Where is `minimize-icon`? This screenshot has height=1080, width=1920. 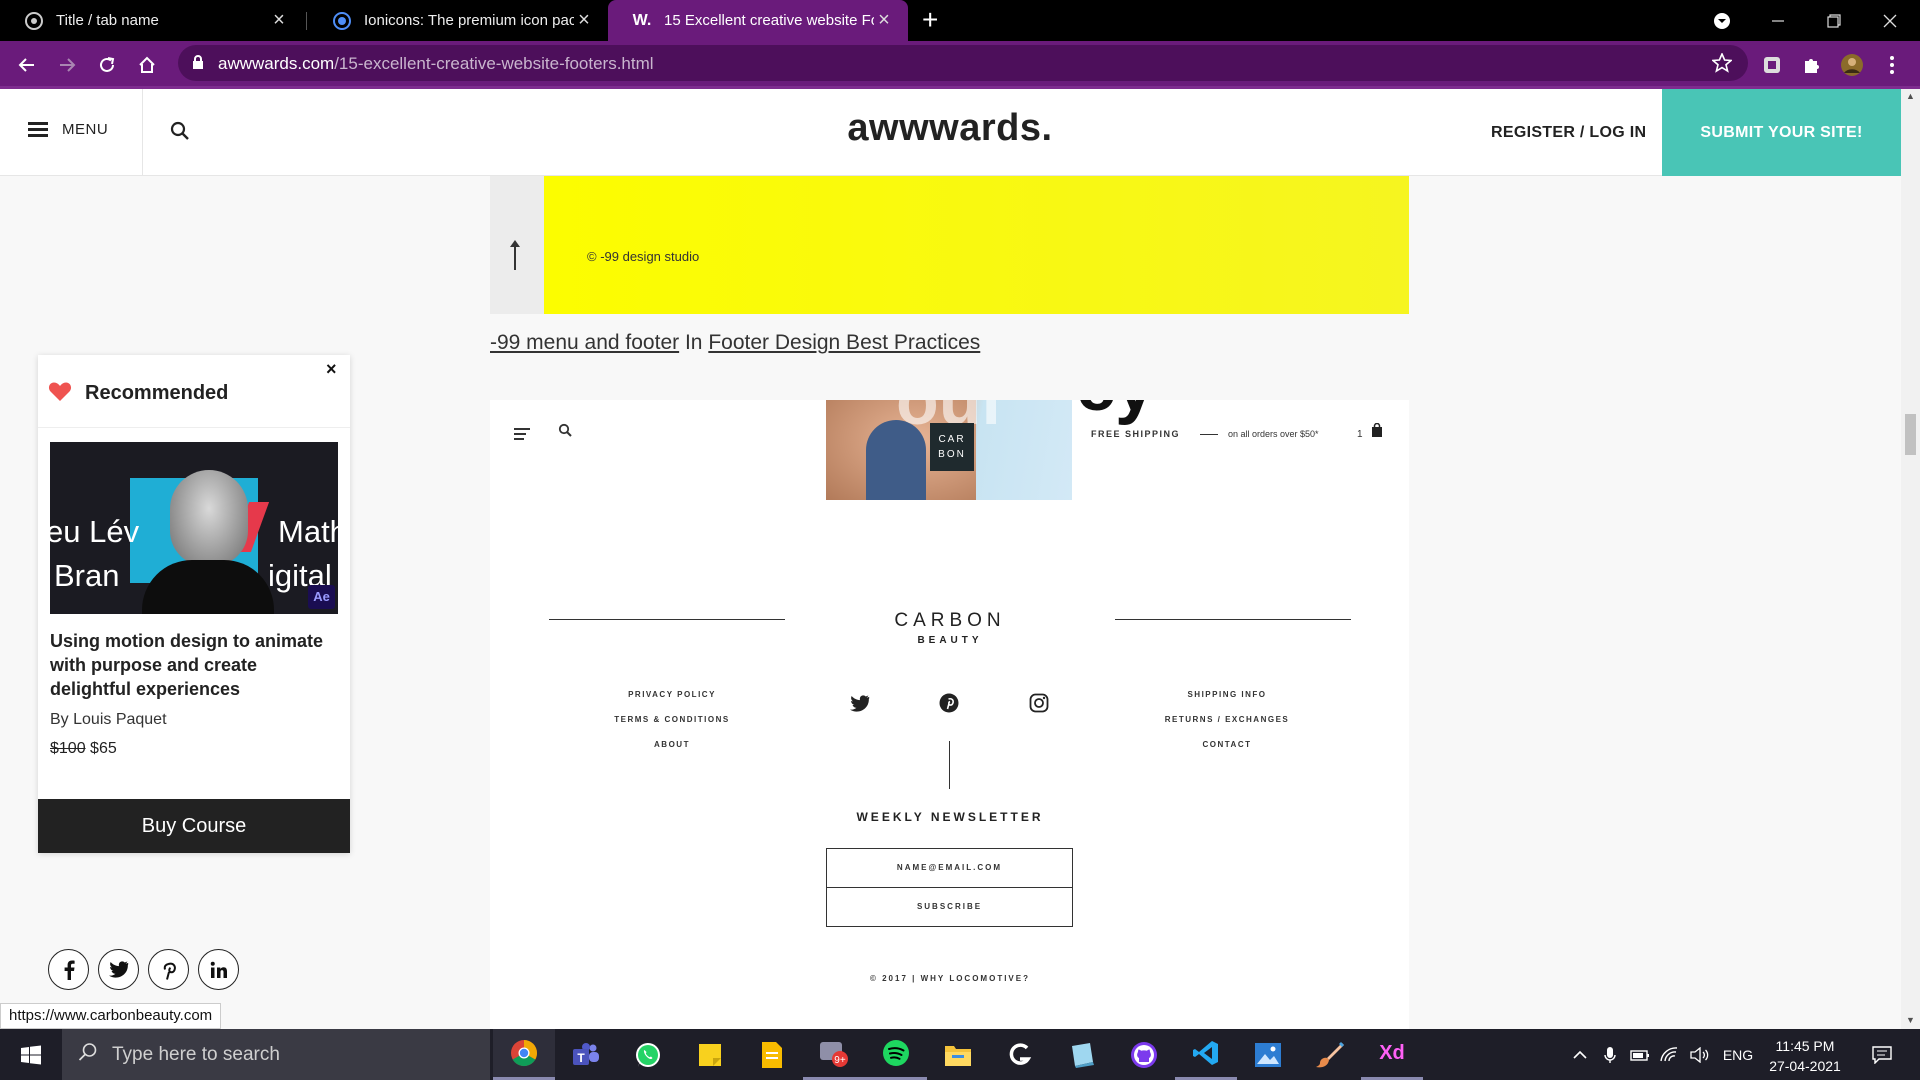 minimize-icon is located at coordinates (1778, 20).